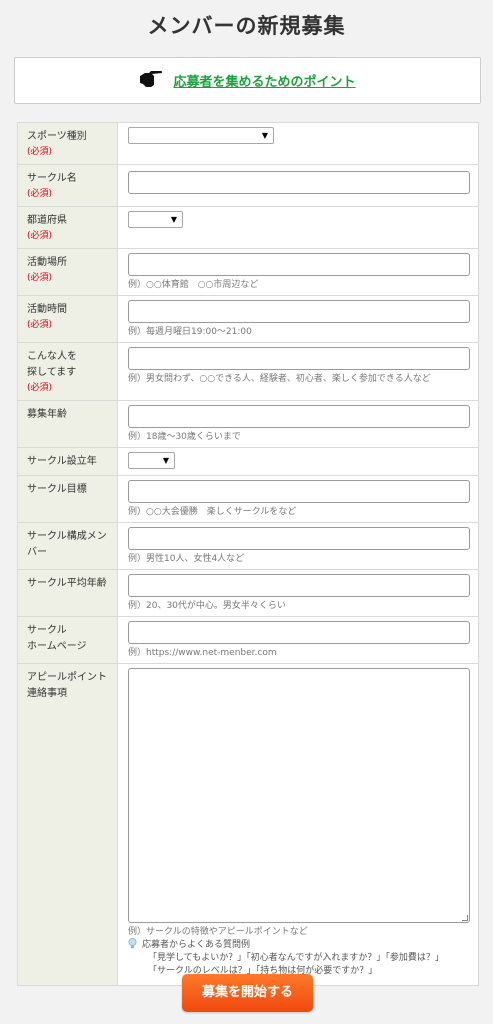 The image size is (493, 1024). Describe the element at coordinates (47, 220) in the screenshot. I see `prefecture-label: 都道府県` at that location.